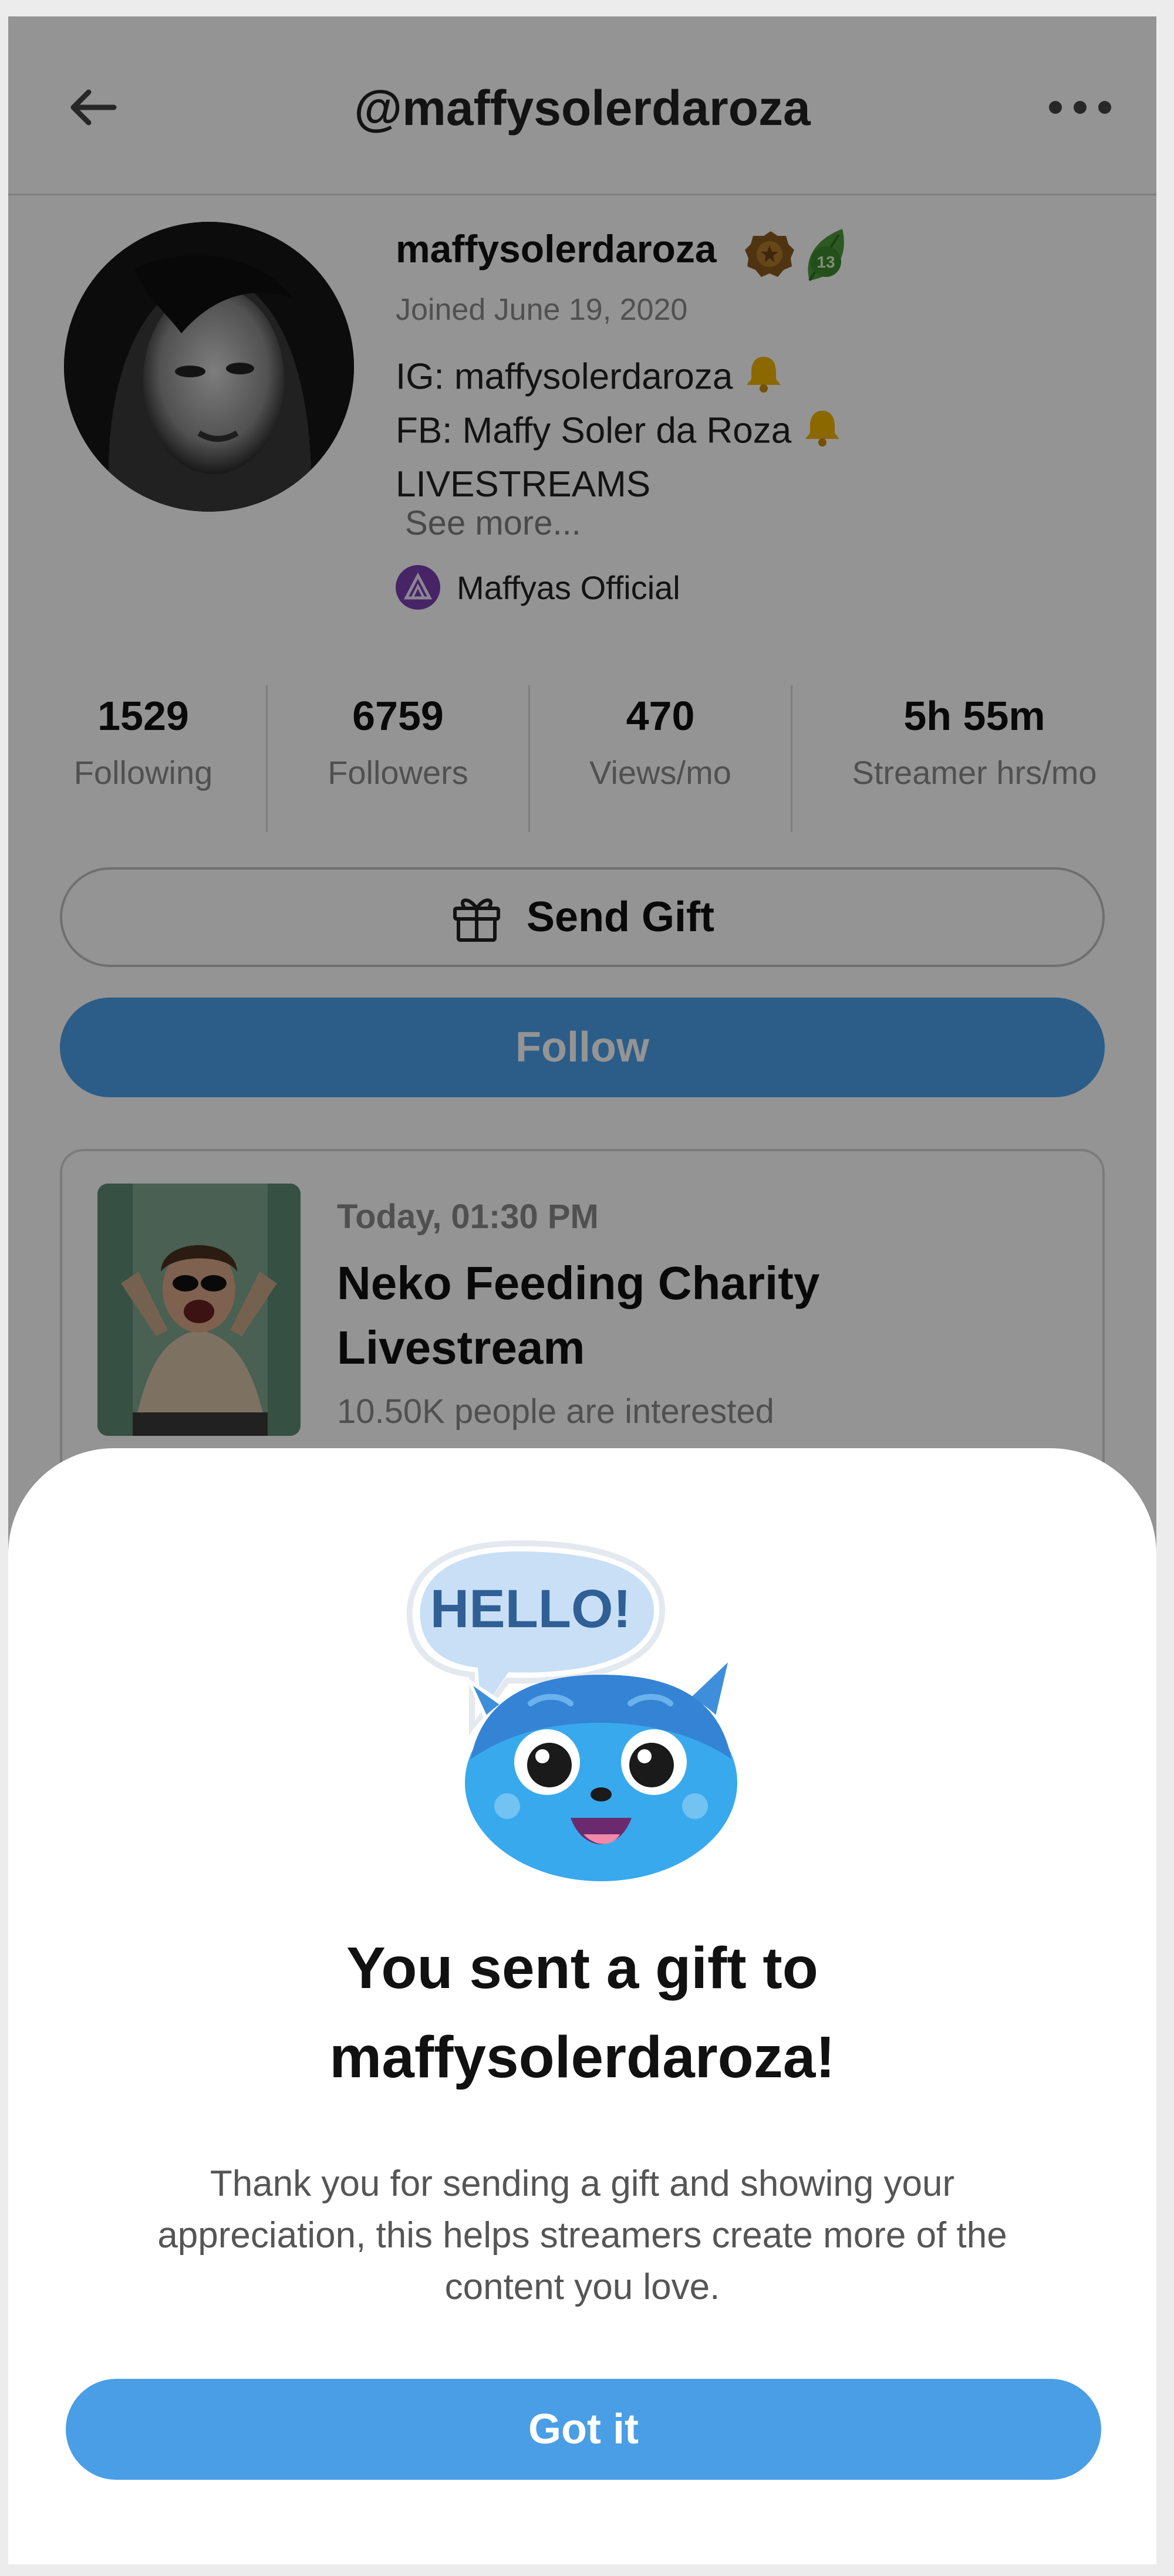 The height and width of the screenshot is (2576, 1174). What do you see at coordinates (583, 2429) in the screenshot?
I see `got-it-button: Got it` at bounding box center [583, 2429].